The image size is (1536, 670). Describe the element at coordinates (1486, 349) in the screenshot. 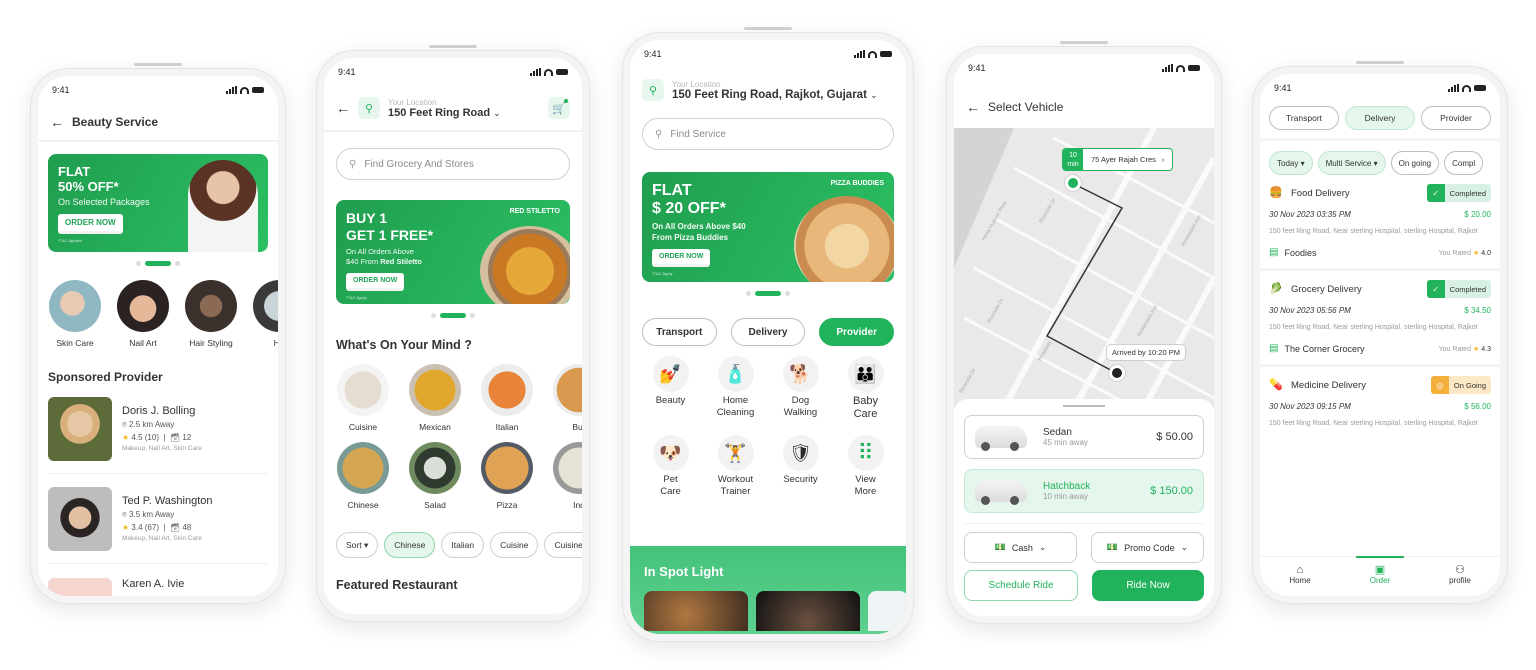

I see `order-rating: 4.3` at that location.